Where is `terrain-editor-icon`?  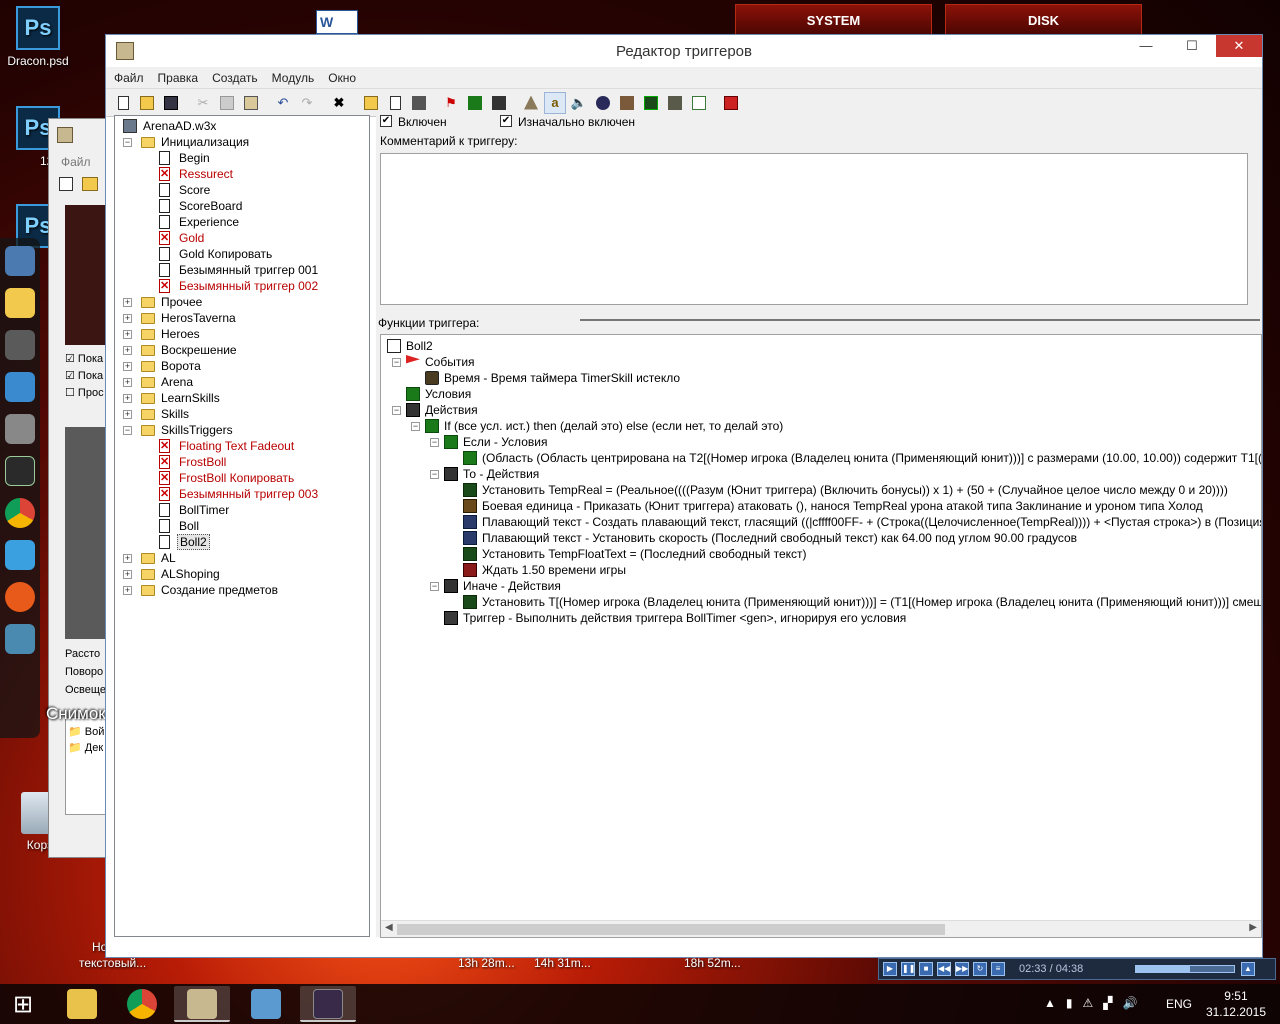
terrain-editor-icon is located at coordinates (531, 103).